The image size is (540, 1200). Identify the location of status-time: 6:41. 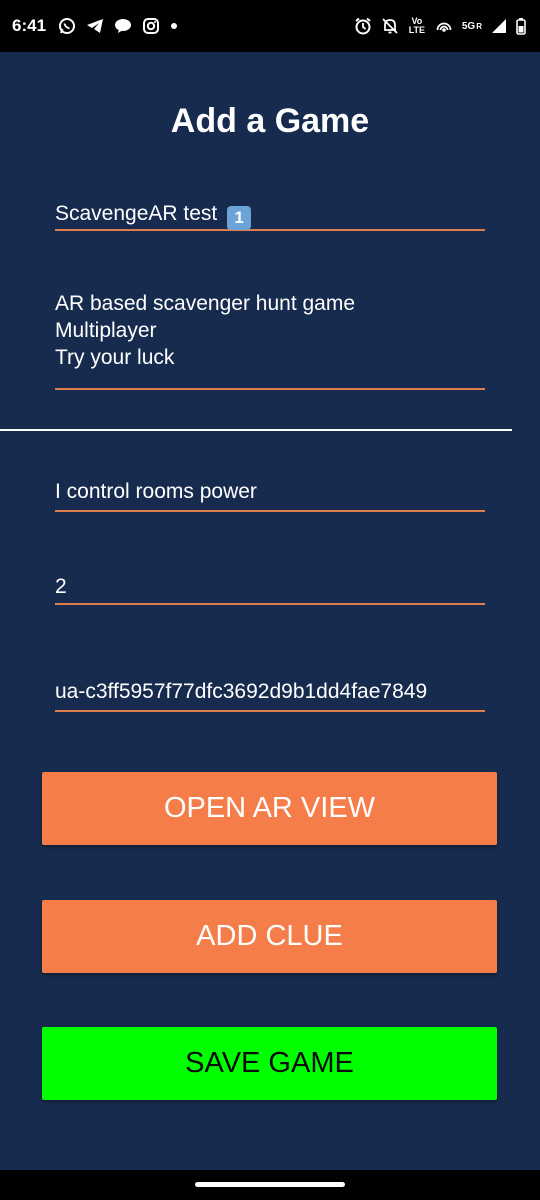
(29, 25).